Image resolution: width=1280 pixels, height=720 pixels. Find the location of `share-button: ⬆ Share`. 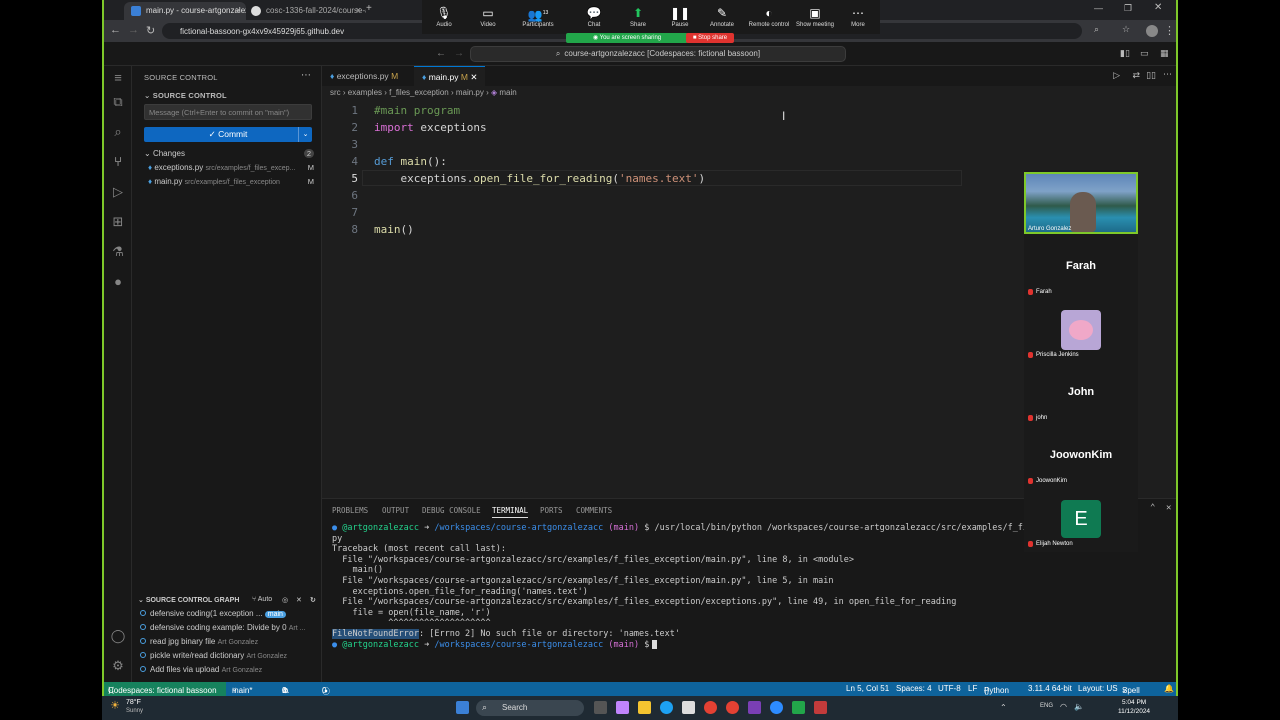

share-button: ⬆ Share is located at coordinates (638, 16).